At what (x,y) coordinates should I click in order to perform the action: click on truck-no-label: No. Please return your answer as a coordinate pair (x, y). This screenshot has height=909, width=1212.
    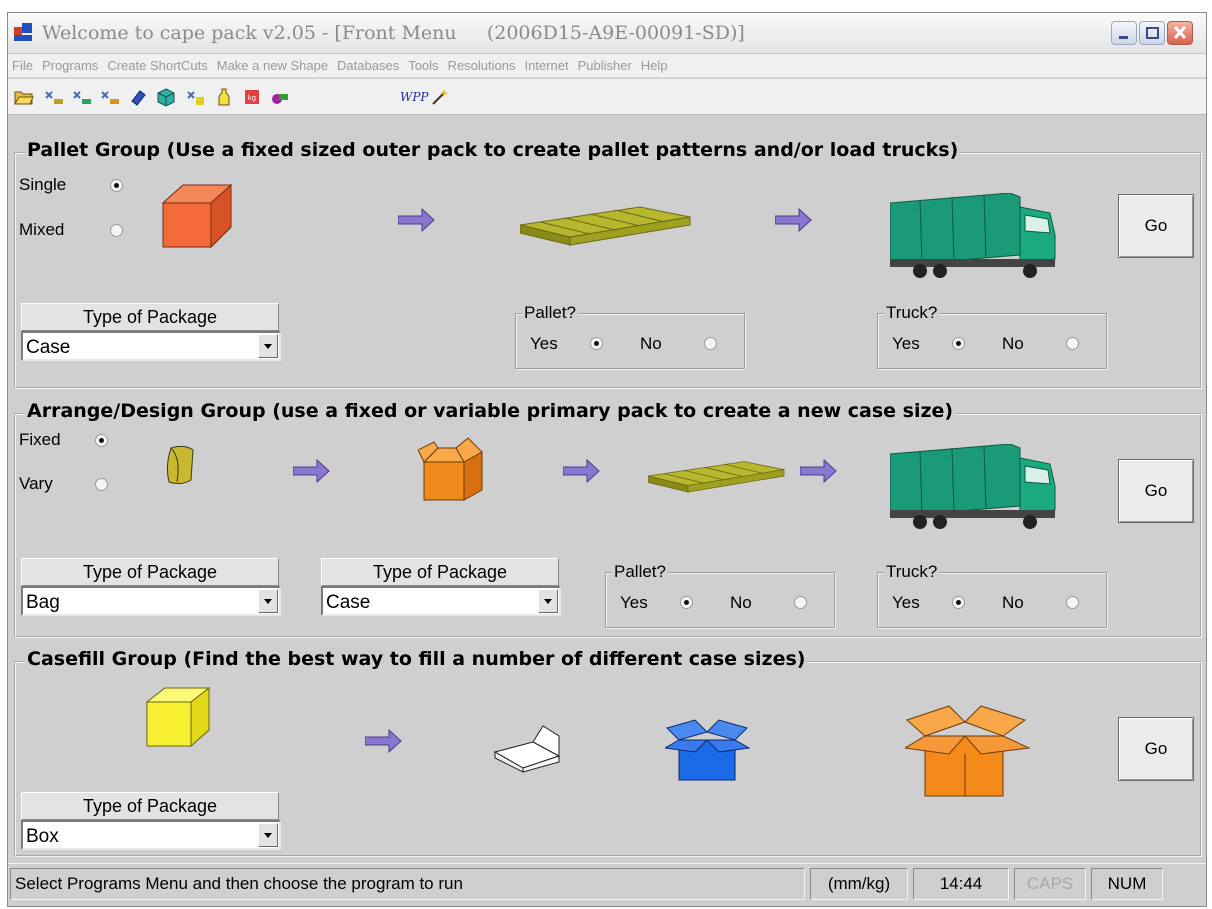
    Looking at the image, I should click on (1013, 343).